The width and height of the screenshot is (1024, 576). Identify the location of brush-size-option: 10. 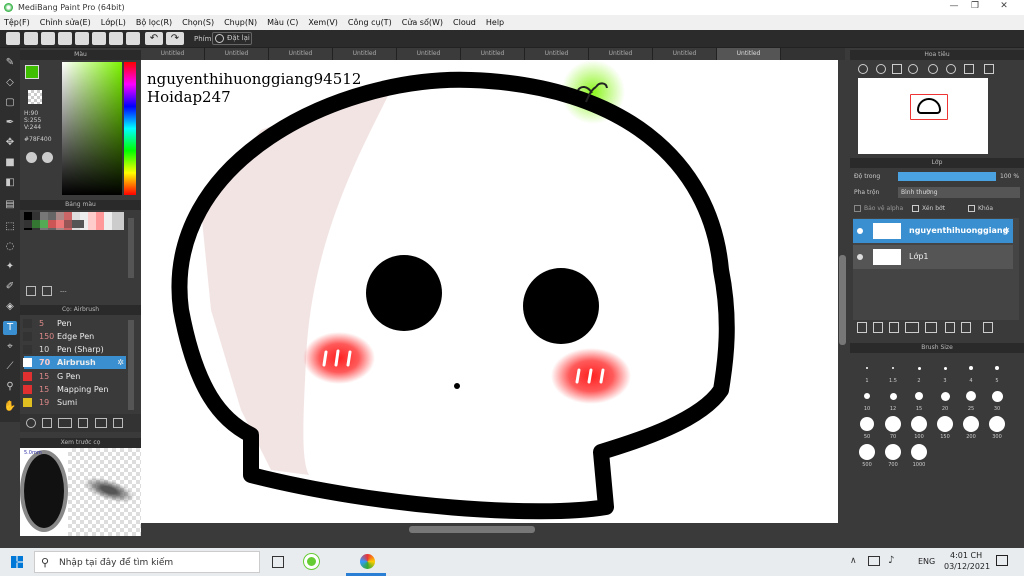
(867, 399).